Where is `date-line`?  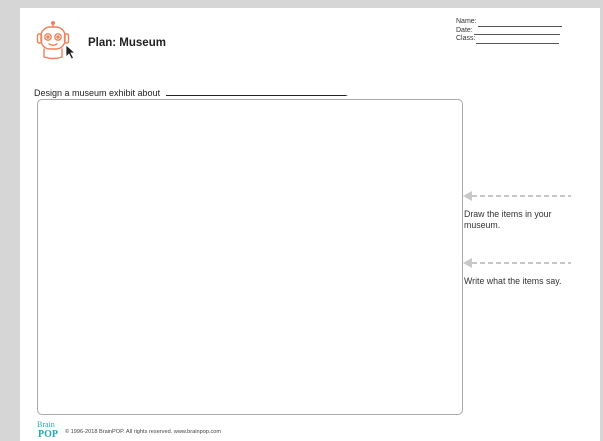 date-line is located at coordinates (516, 31).